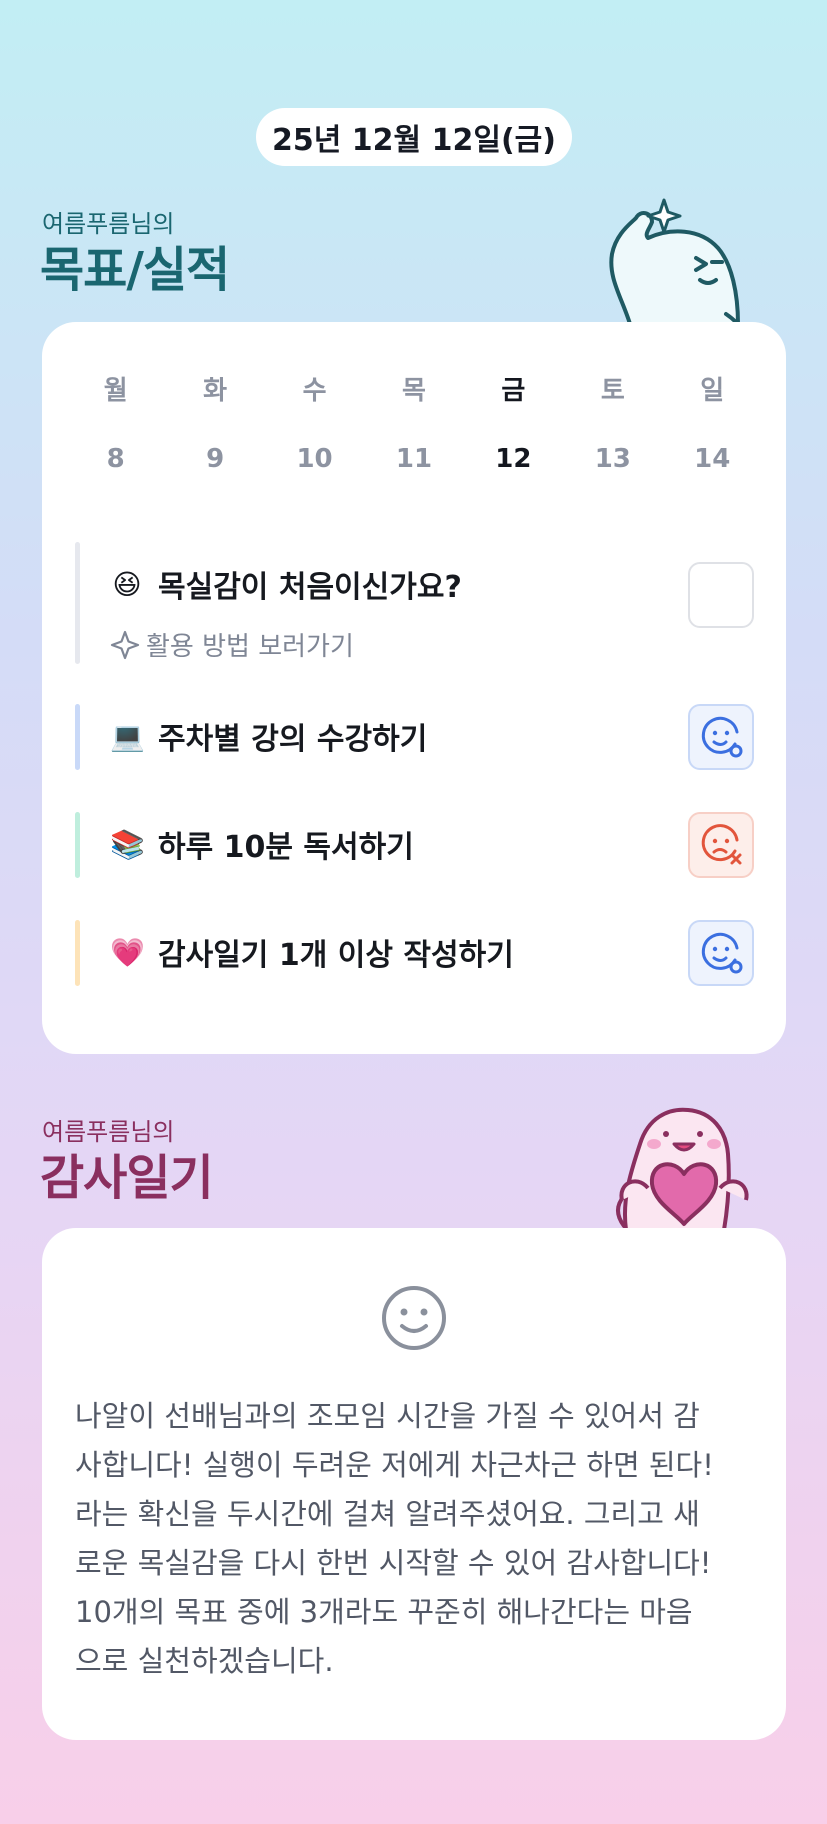  What do you see at coordinates (204, 1661) in the screenshot?
I see `diary-line: 으로 실천하겠습니다.` at bounding box center [204, 1661].